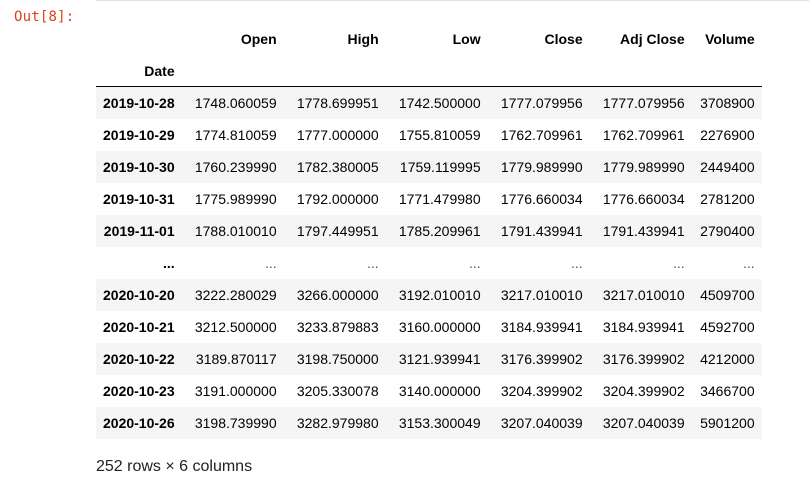 Image resolution: width=809 pixels, height=485 pixels. What do you see at coordinates (139, 295) in the screenshot?
I see `row-index: 2020-10-20` at bounding box center [139, 295].